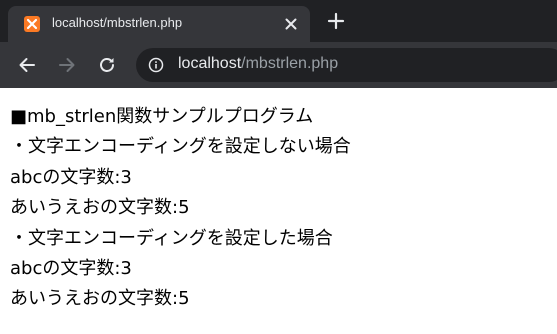 Image resolution: width=557 pixels, height=334 pixels. I want to click on toolbar: localhost/mbstrlen.php, so click(278, 65).